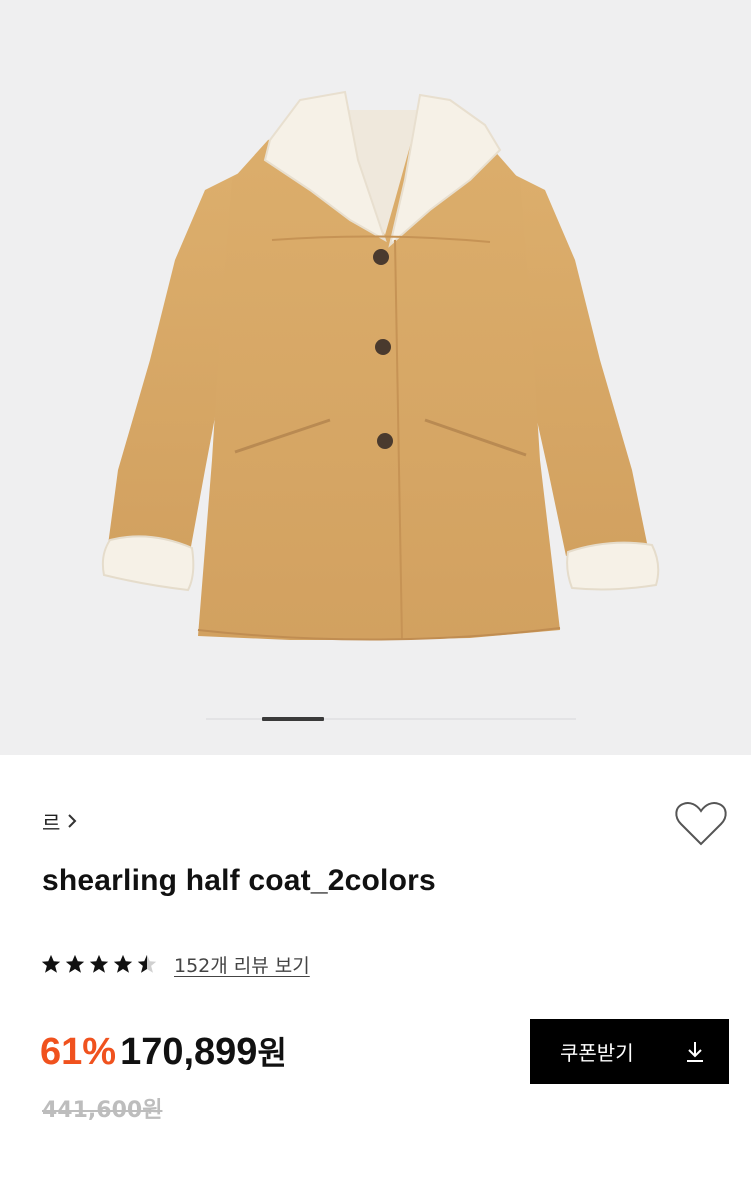  I want to click on pager-dot-active, so click(293, 719).